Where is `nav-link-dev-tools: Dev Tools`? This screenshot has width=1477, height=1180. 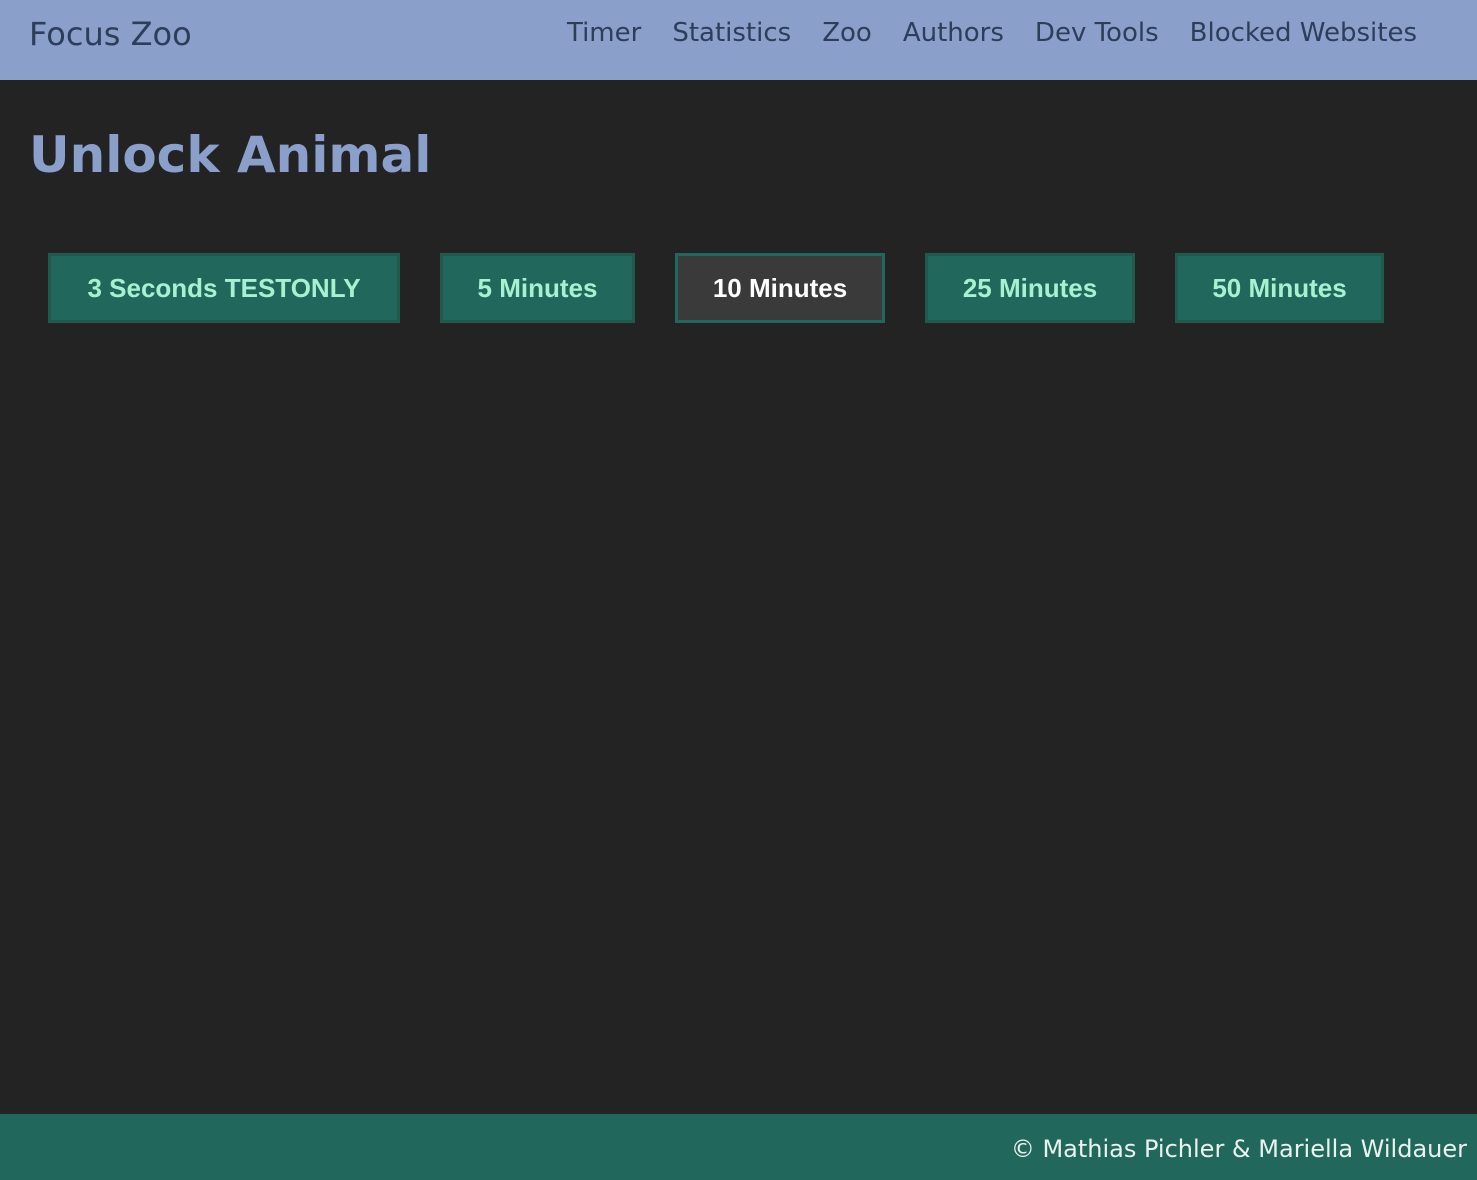
nav-link-dev-tools: Dev Tools is located at coordinates (1097, 33).